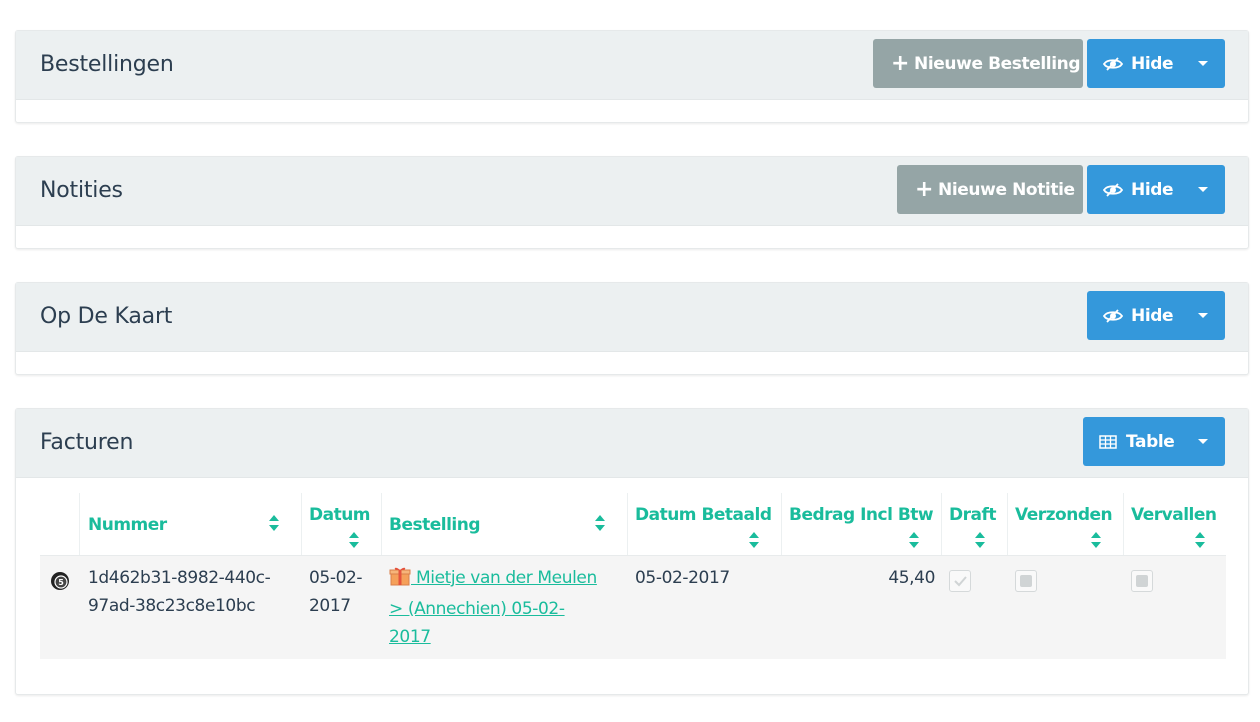  What do you see at coordinates (410, 637) in the screenshot?
I see `bestelling-link-text: 2017` at bounding box center [410, 637].